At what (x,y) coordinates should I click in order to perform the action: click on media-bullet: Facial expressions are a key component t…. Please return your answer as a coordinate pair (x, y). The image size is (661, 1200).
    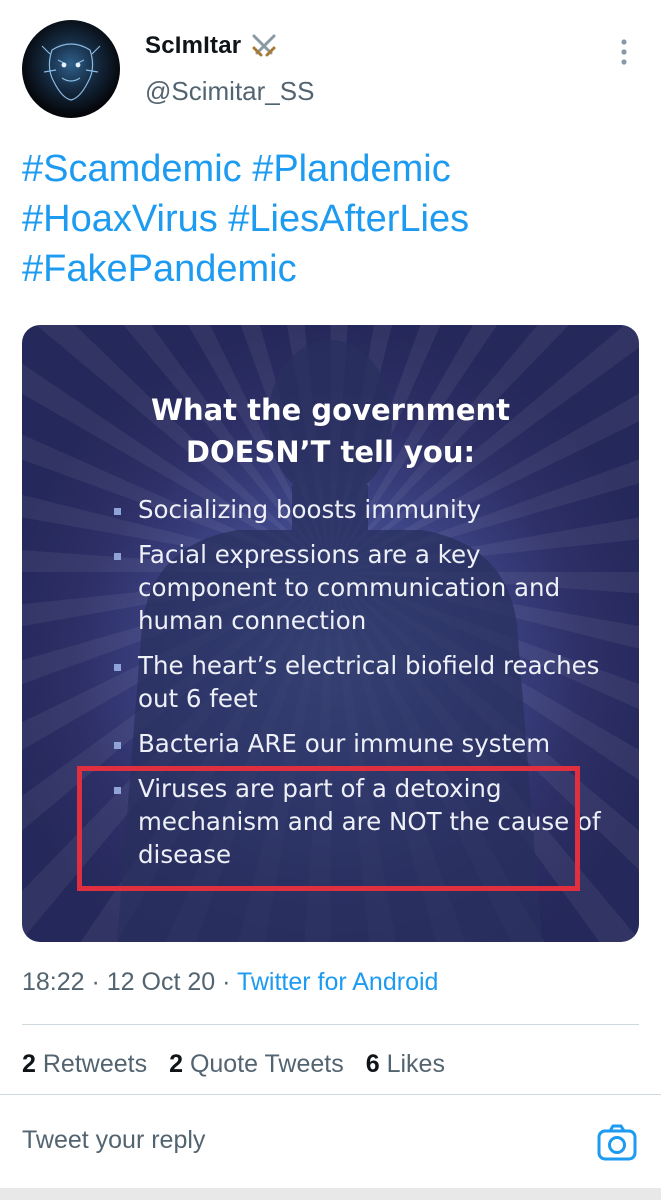
    Looking at the image, I should click on (364, 587).